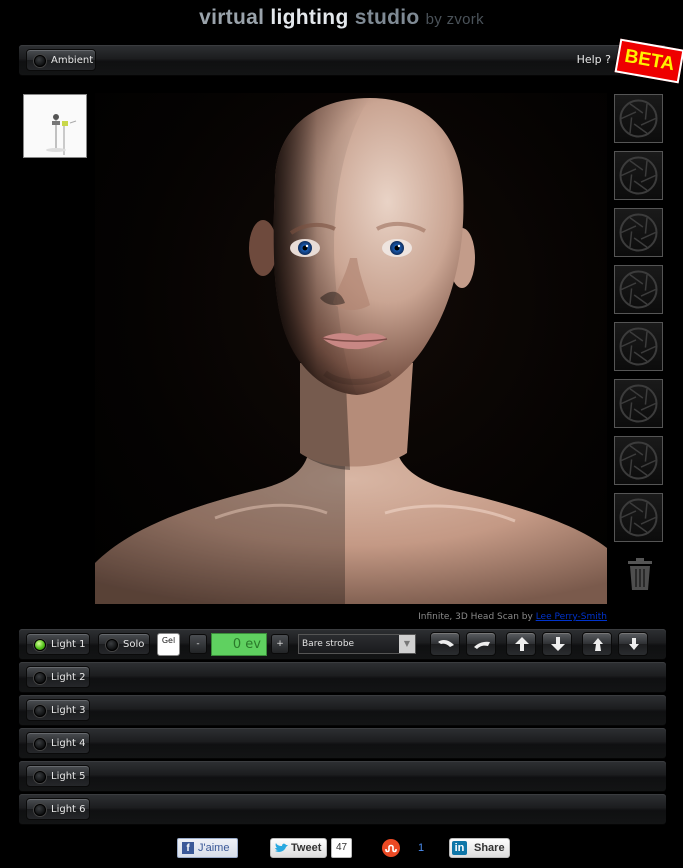  What do you see at coordinates (68, 710) in the screenshot?
I see `light-3-label: Light 3` at bounding box center [68, 710].